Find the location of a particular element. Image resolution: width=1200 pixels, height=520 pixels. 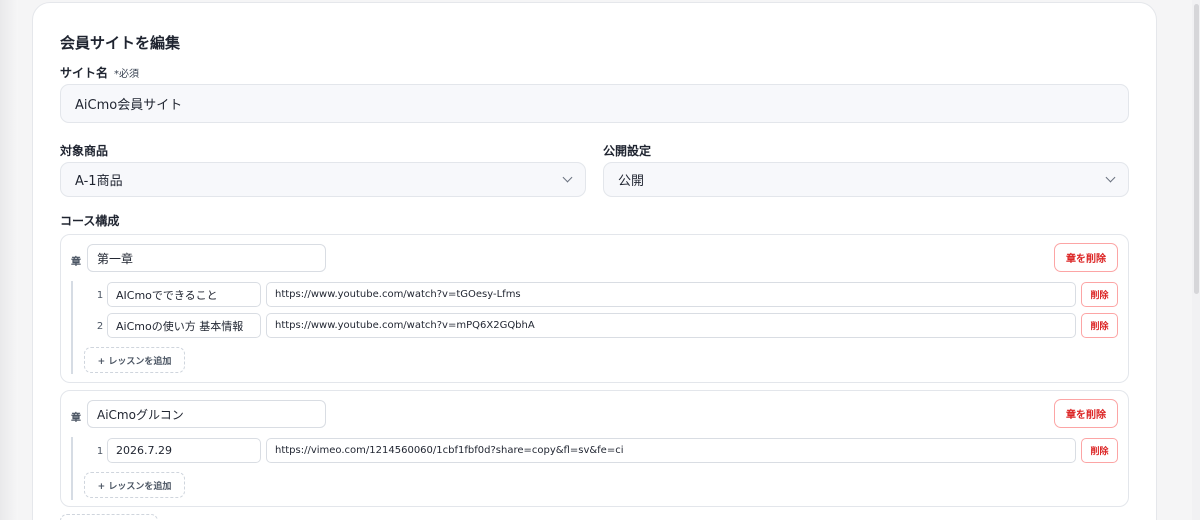

scrollbar-thumb is located at coordinates (1196, 149).